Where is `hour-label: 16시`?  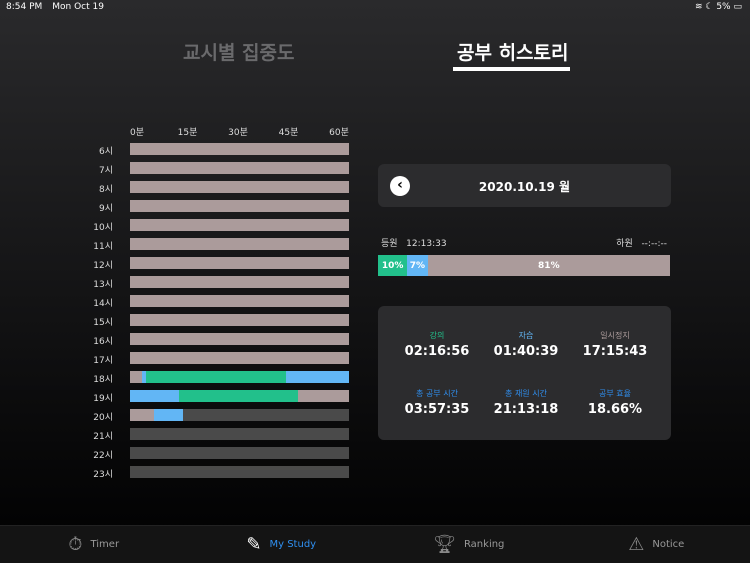 hour-label: 16시 is located at coordinates (103, 342).